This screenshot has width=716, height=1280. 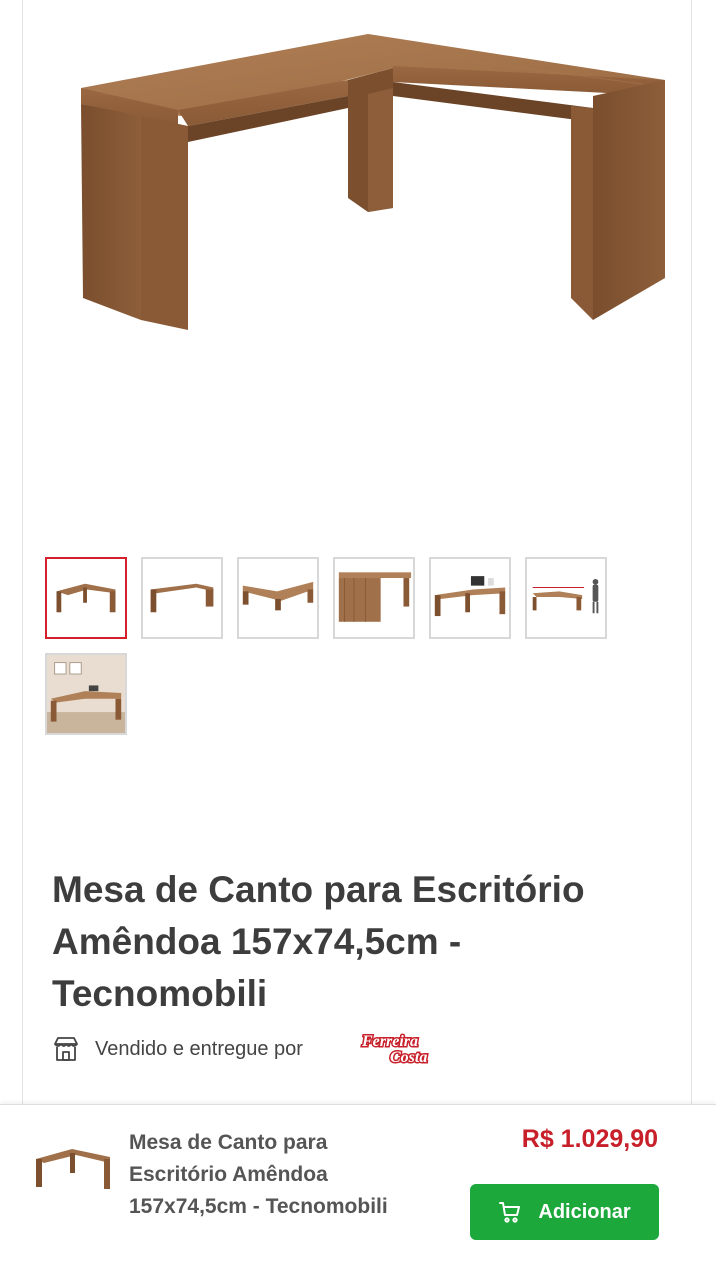 What do you see at coordinates (408, 1057) in the screenshot?
I see `svg-text: Costa` at bounding box center [408, 1057].